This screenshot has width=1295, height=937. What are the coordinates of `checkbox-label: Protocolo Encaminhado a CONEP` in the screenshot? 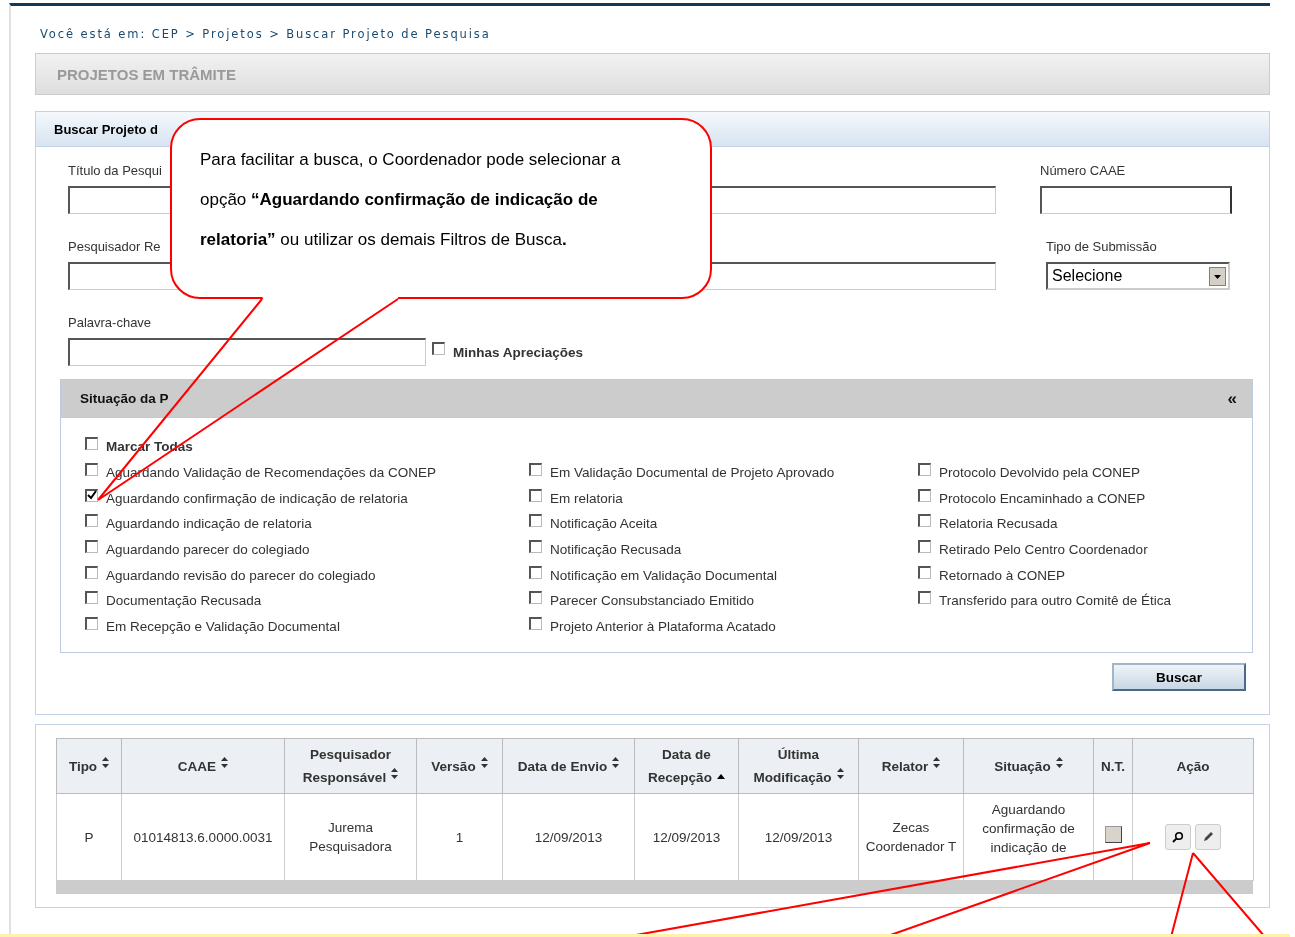 It's located at (1042, 498).